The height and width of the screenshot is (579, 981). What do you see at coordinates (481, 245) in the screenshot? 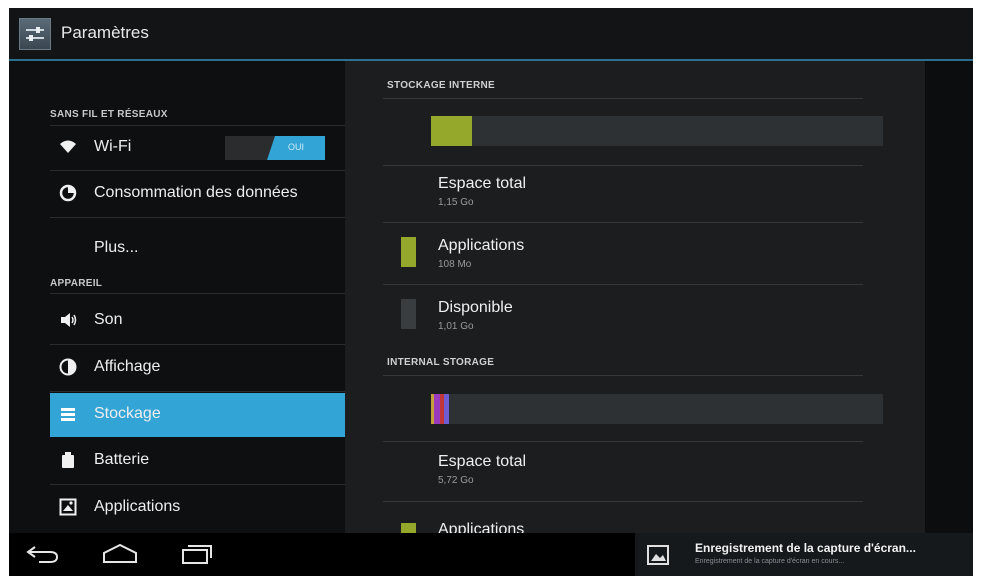
I see `storage-apps-label: Applications` at bounding box center [481, 245].